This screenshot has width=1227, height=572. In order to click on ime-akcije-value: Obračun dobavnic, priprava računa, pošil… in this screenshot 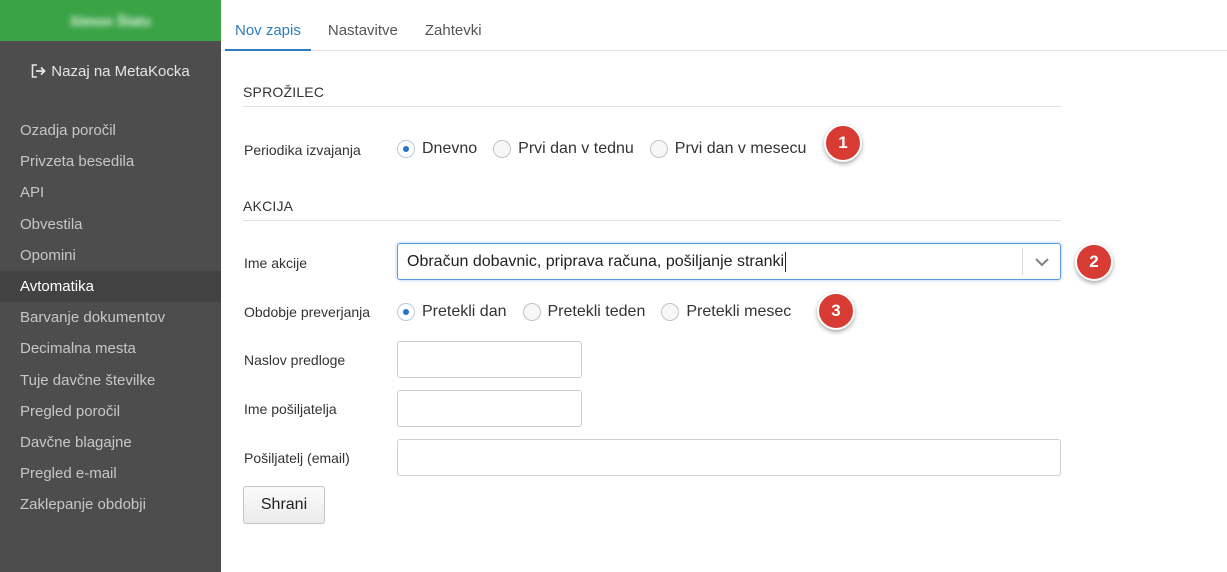, I will do `click(710, 261)`.